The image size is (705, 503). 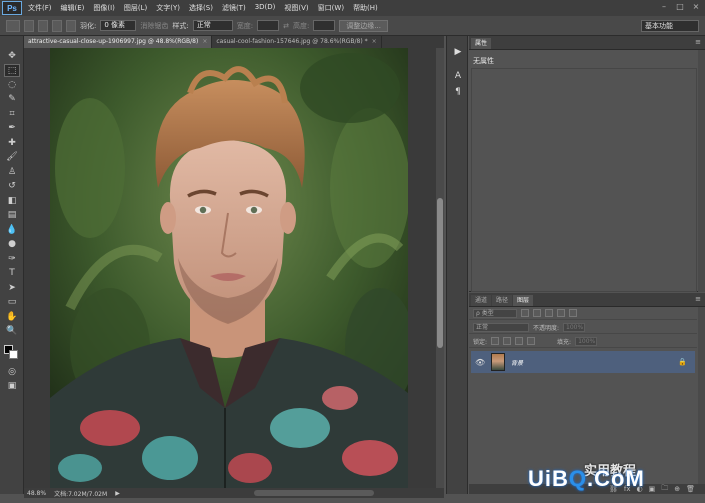 I want to click on layer-filter-select: ρ 类型, so click(x=495, y=313).